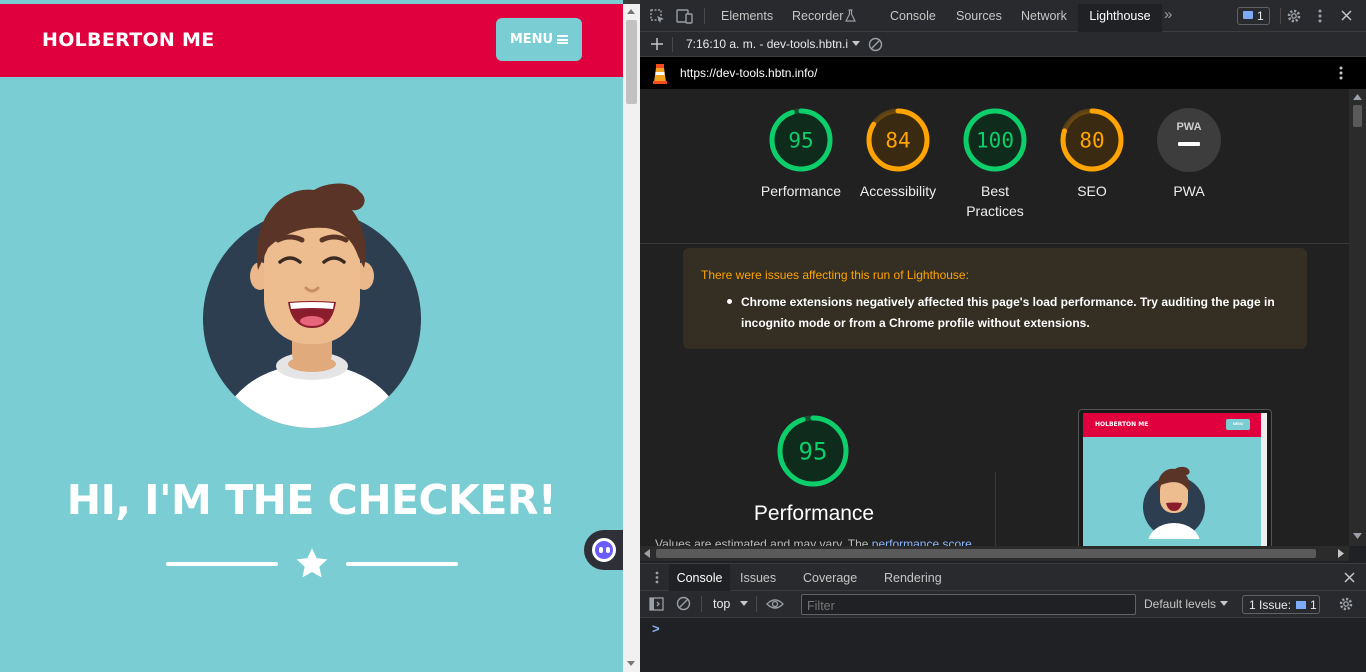 The image size is (1366, 672). What do you see at coordinates (1175, 425) in the screenshot?
I see `thumbnail-header: HOLBERTON ME MENU` at bounding box center [1175, 425].